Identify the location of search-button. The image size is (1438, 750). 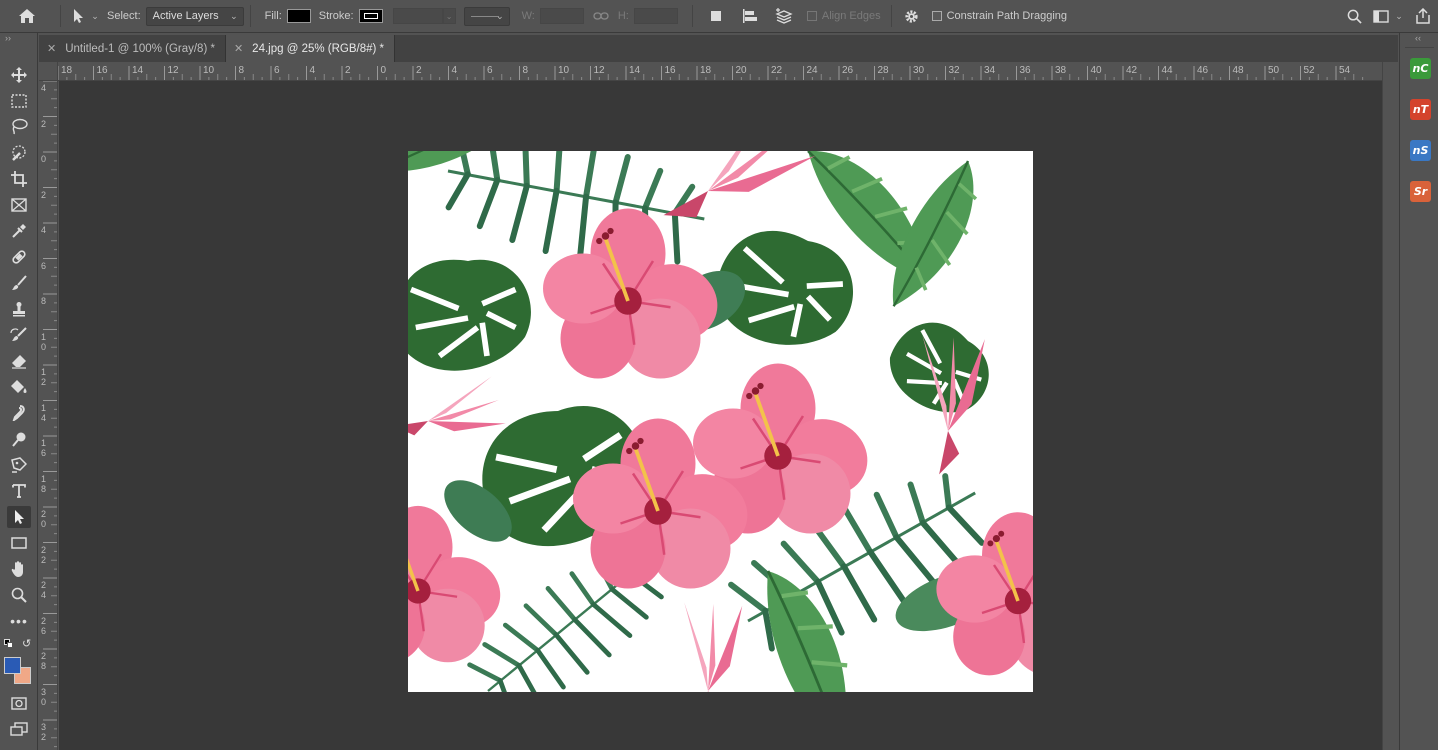
(1354, 16).